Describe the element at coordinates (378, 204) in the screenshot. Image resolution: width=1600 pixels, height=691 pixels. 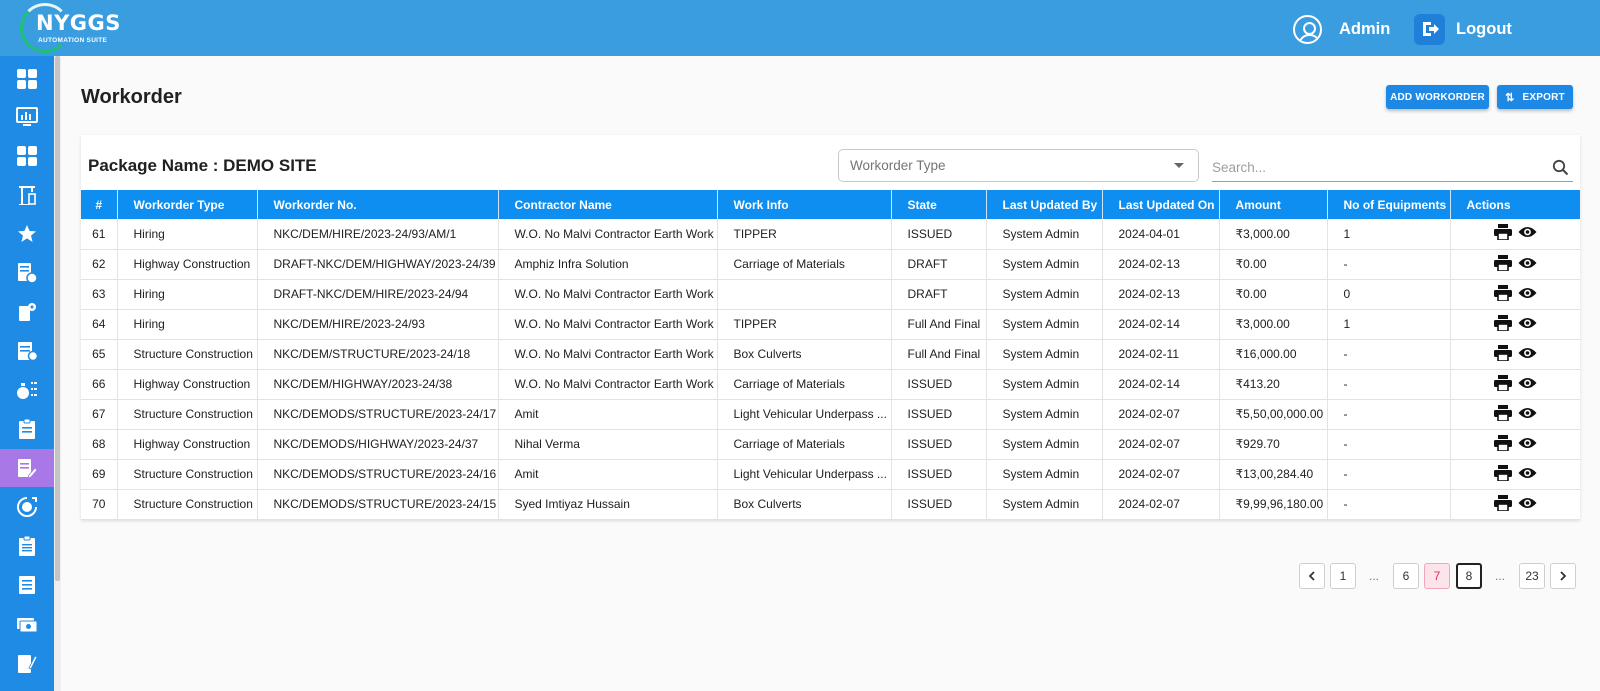
I see `column-header-workorder-no: Workorder No.` at that location.